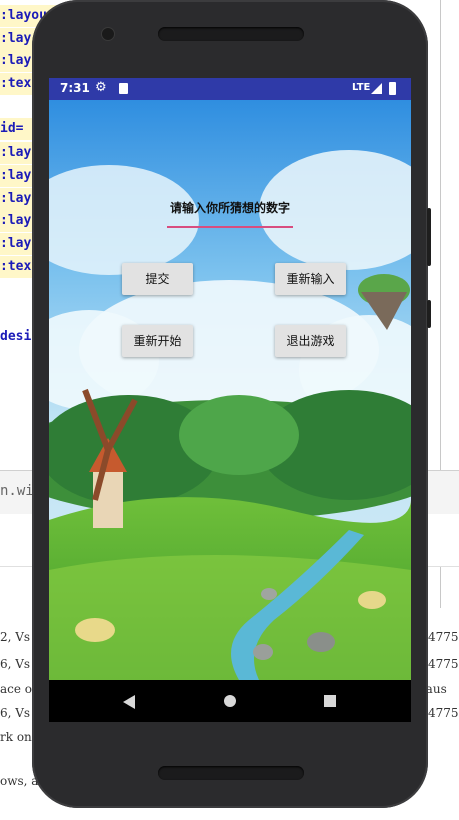  What do you see at coordinates (376, 88) in the screenshot?
I see `signal-icon` at bounding box center [376, 88].